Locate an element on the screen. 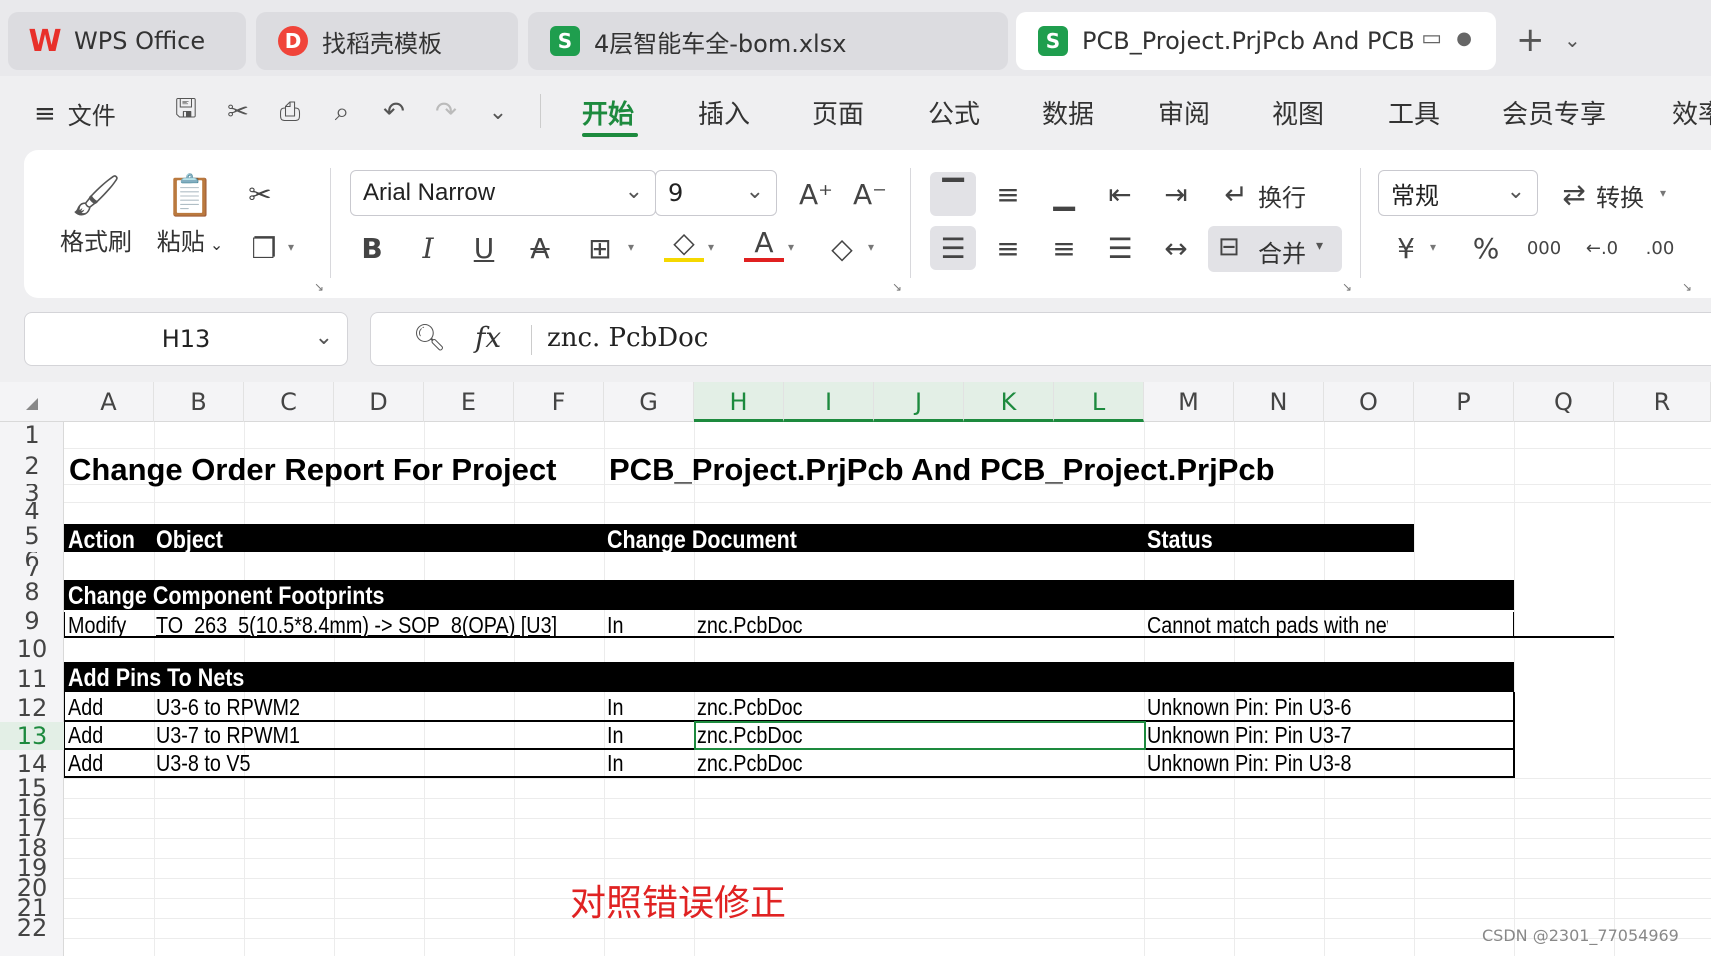 This screenshot has width=1711, height=956. strikethrough-icon: A is located at coordinates (540, 248).